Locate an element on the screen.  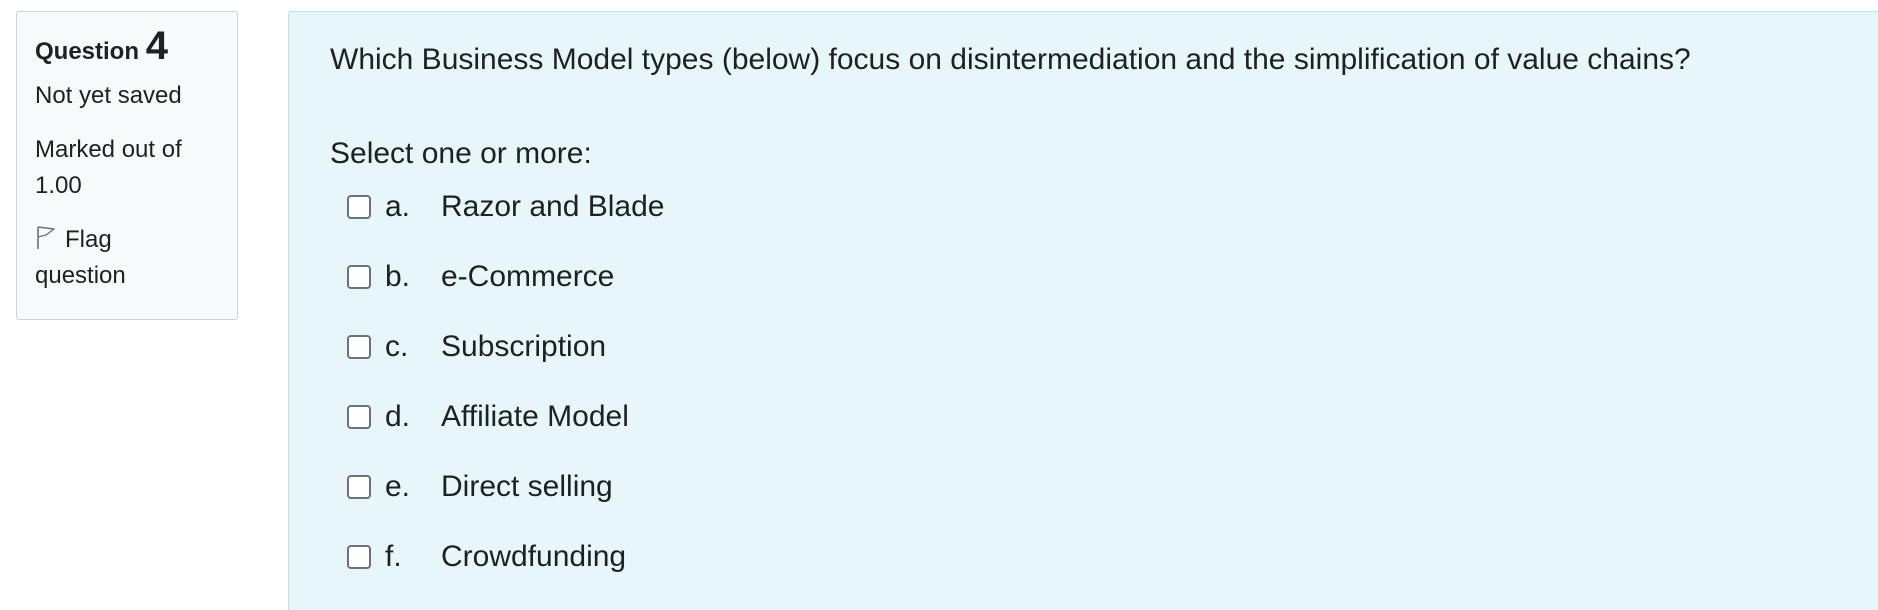
answer-label: e-Commerce is located at coordinates (527, 277).